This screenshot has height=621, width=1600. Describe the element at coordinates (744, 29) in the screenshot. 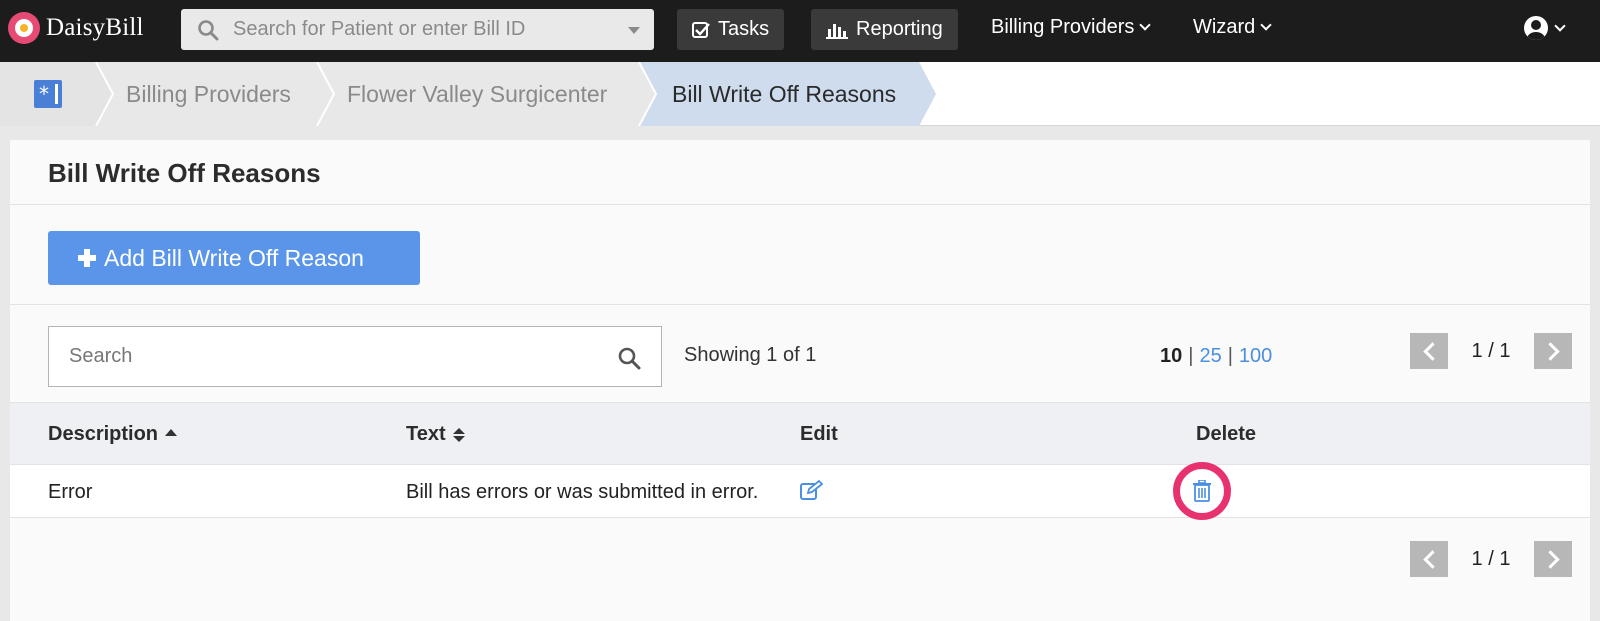

I see `tasks-label: Tasks` at that location.